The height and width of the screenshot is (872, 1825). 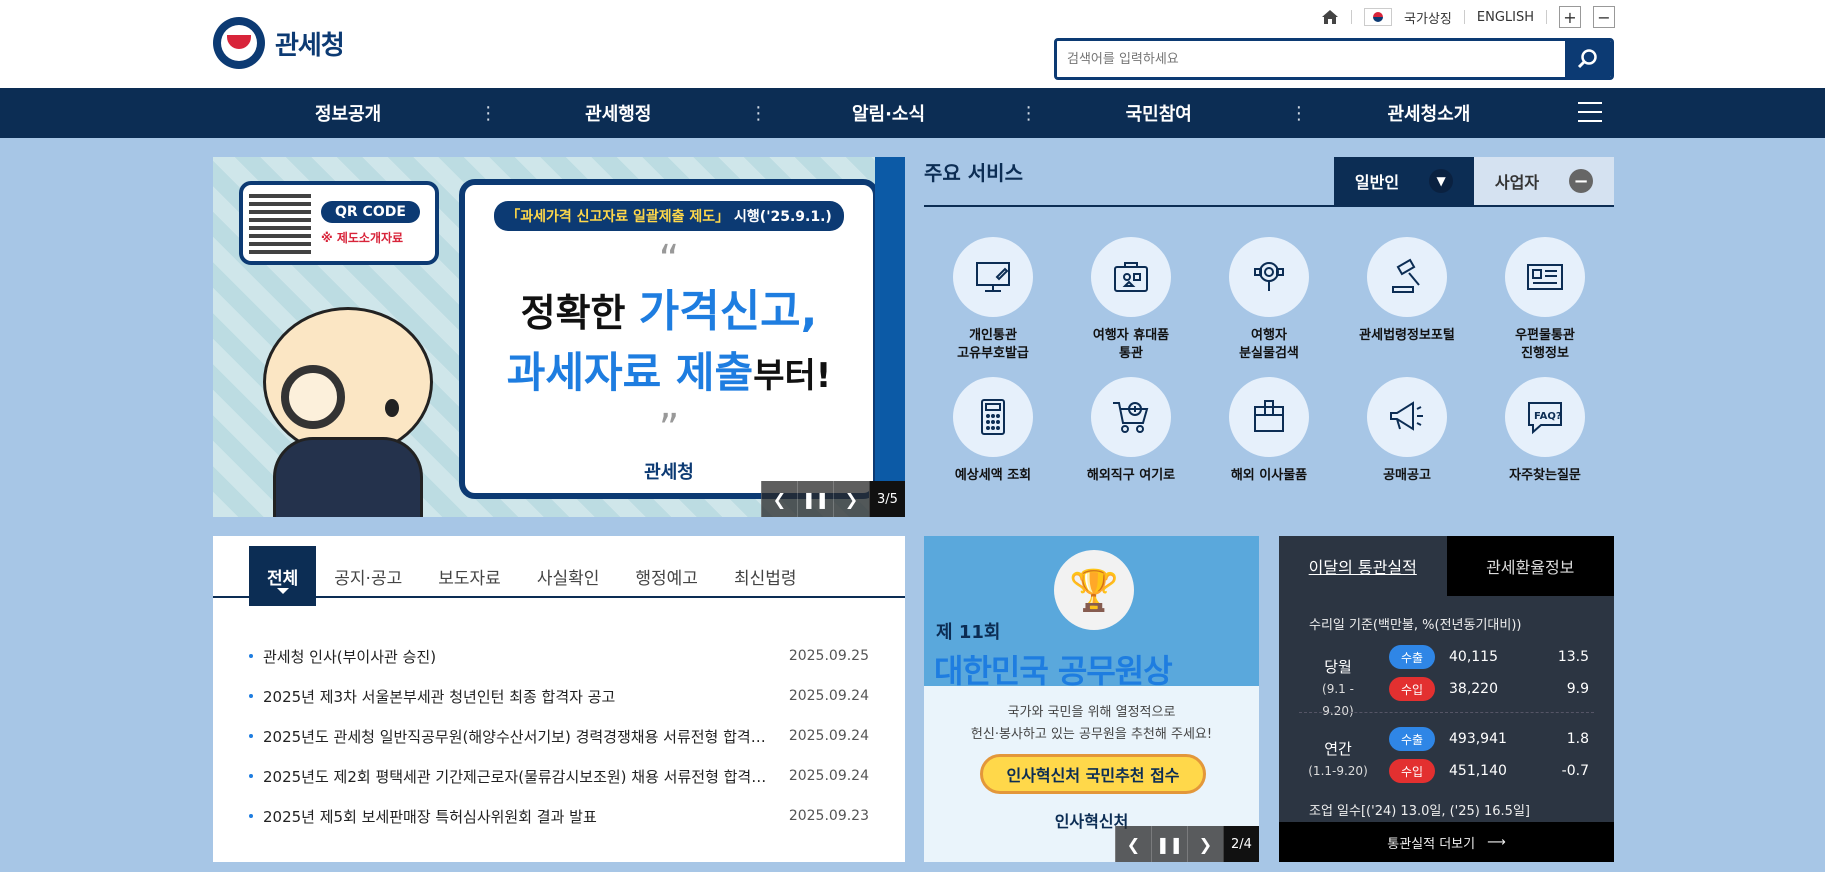 What do you see at coordinates (1269, 475) in the screenshot?
I see `service-label: 해외 이사물품` at bounding box center [1269, 475].